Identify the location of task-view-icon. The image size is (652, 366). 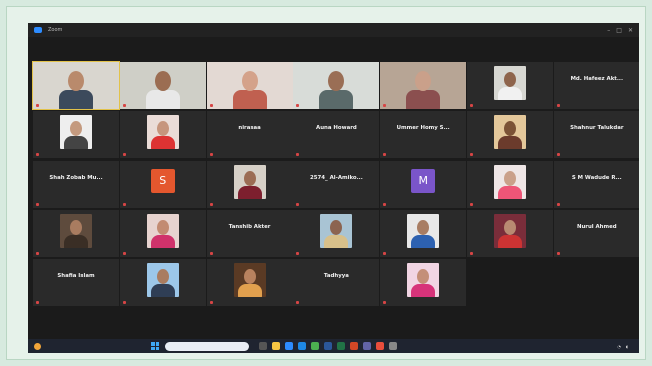
(263, 346).